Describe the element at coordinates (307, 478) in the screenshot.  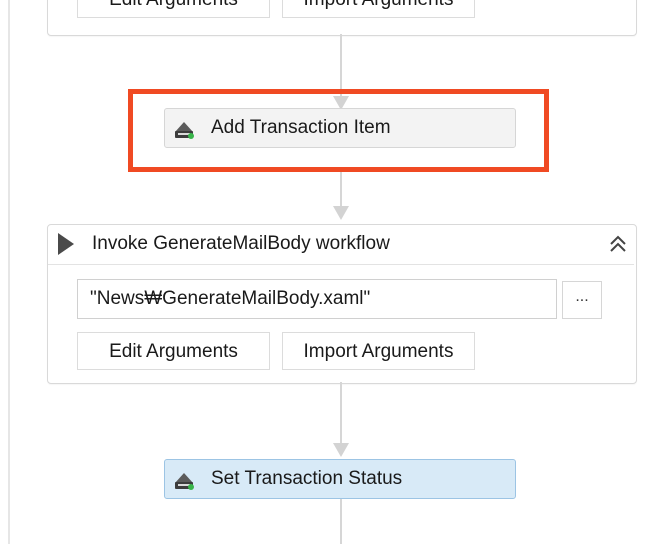
I see `set-transaction-status-label: Set Transaction Status` at that location.